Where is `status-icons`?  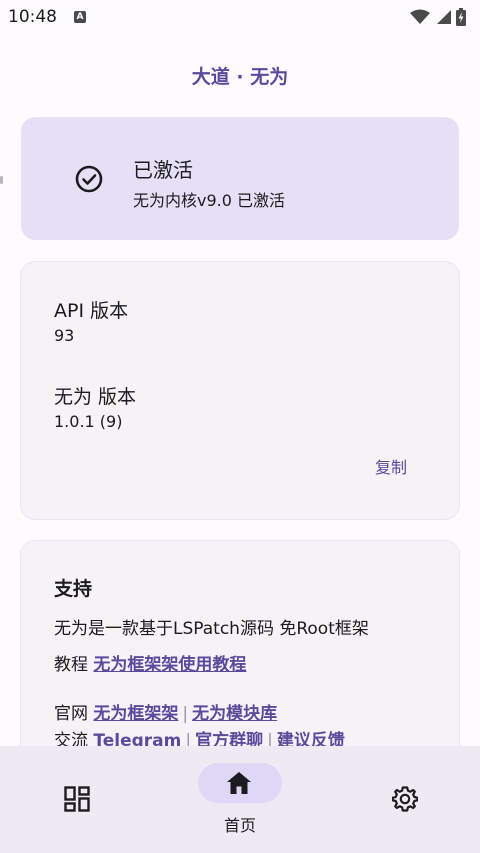 status-icons is located at coordinates (438, 17).